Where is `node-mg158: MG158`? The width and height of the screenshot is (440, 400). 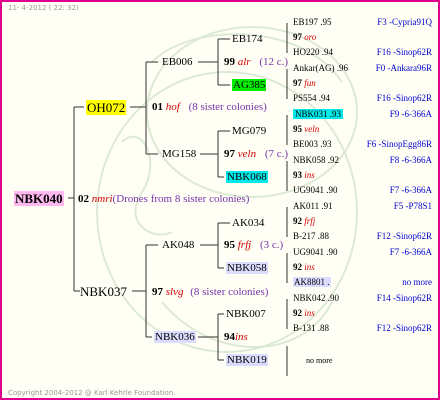
node-mg158: MG158 is located at coordinates (179, 154).